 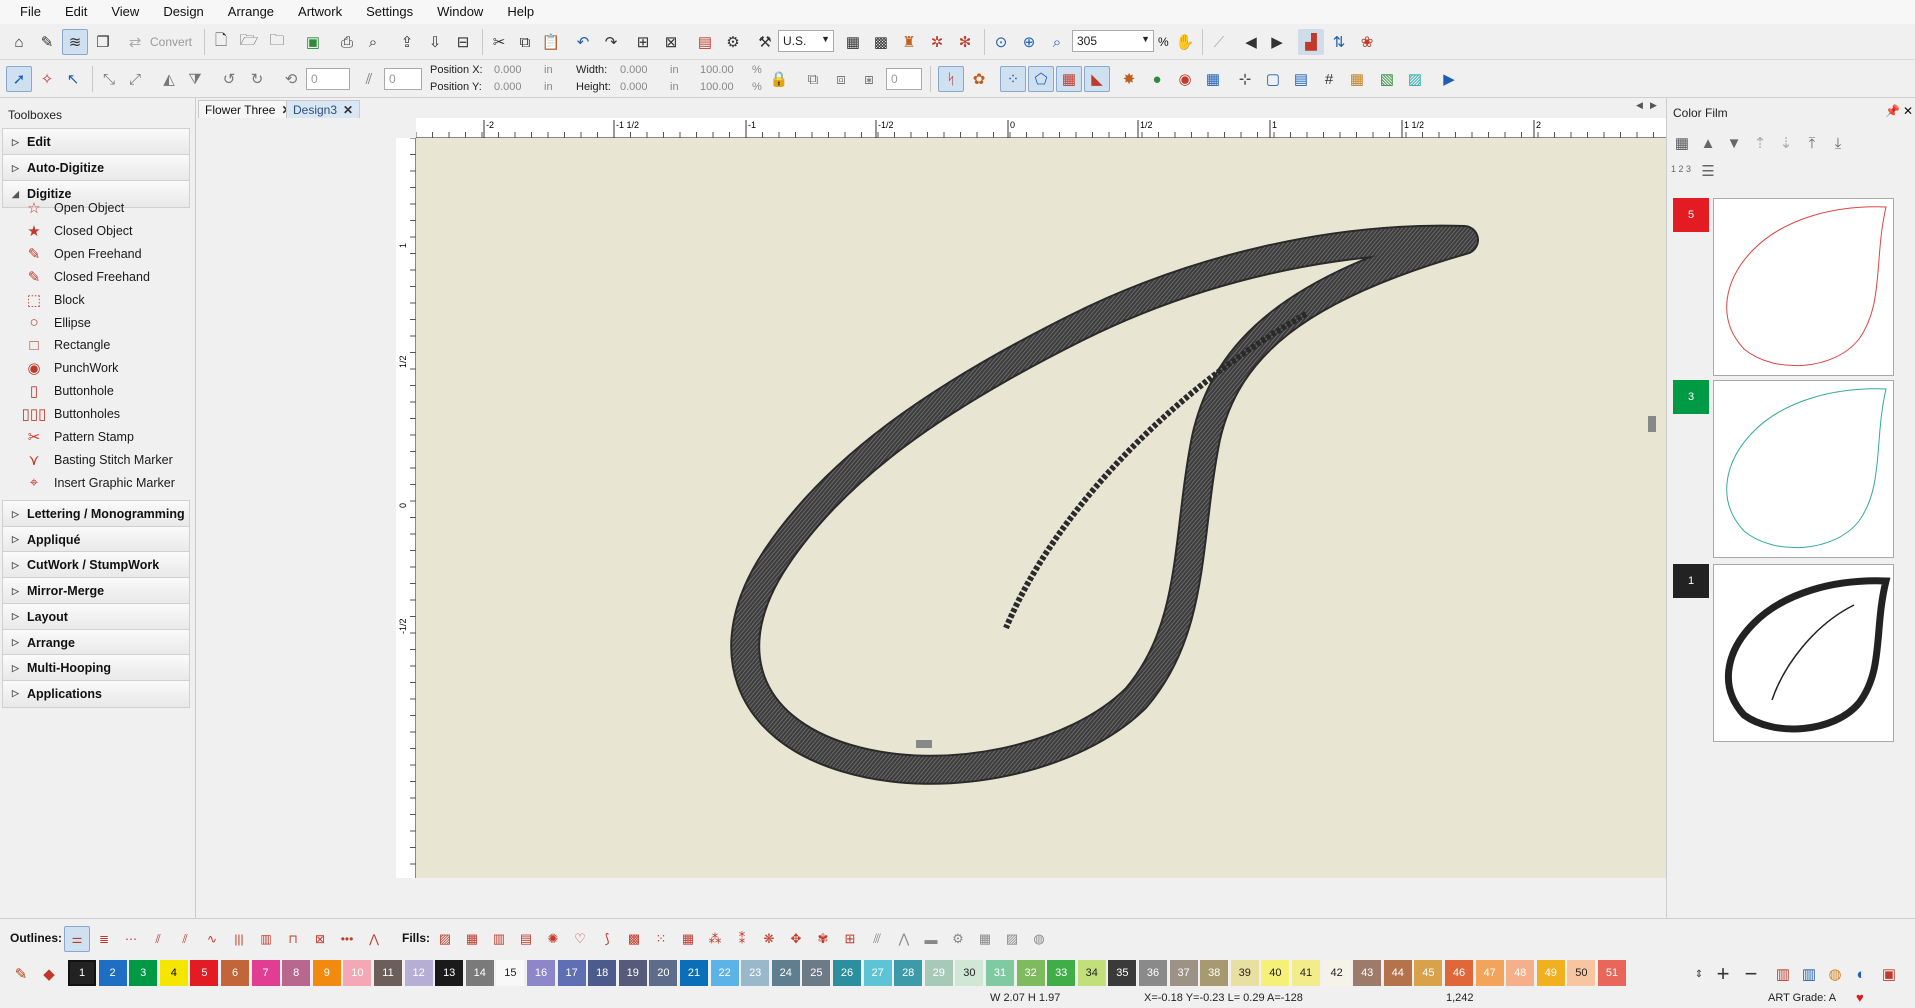 I want to click on film-view-icon: ▦, so click(x=1682, y=143).